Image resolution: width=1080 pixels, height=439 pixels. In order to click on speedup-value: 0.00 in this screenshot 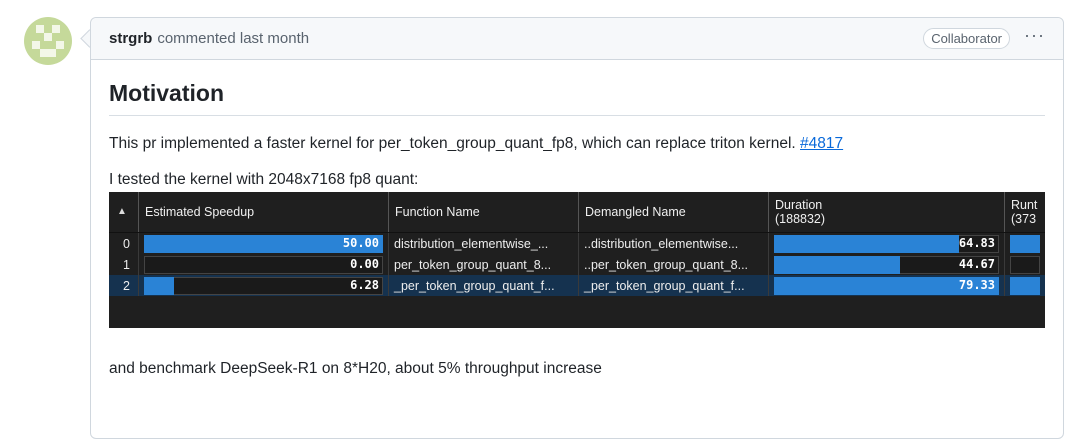, I will do `click(364, 263)`.